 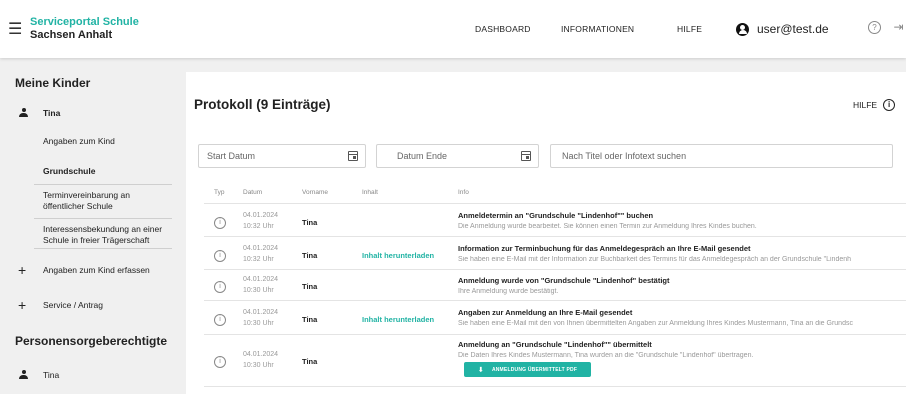 I want to click on user-menu: user@test.de, so click(x=782, y=29).